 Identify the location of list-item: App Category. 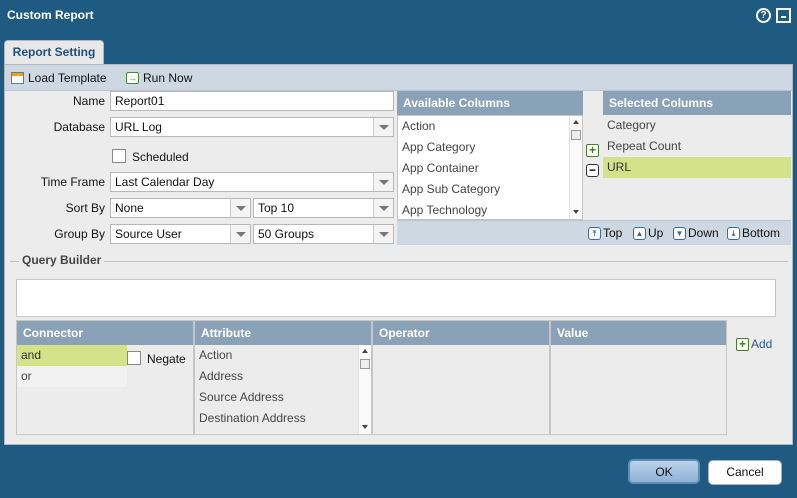
(490, 147).